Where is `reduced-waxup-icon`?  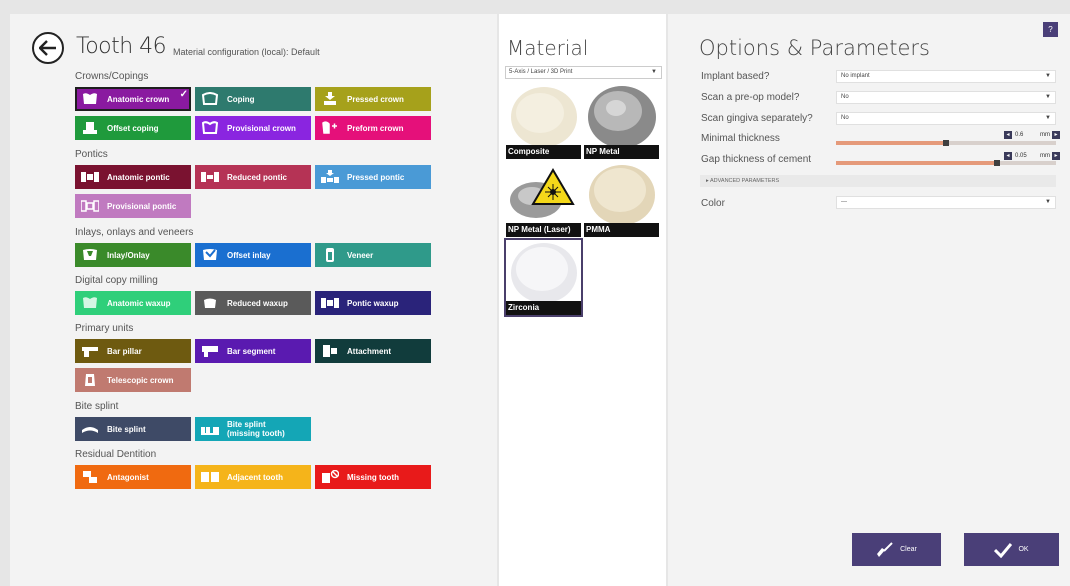 reduced-waxup-icon is located at coordinates (210, 303).